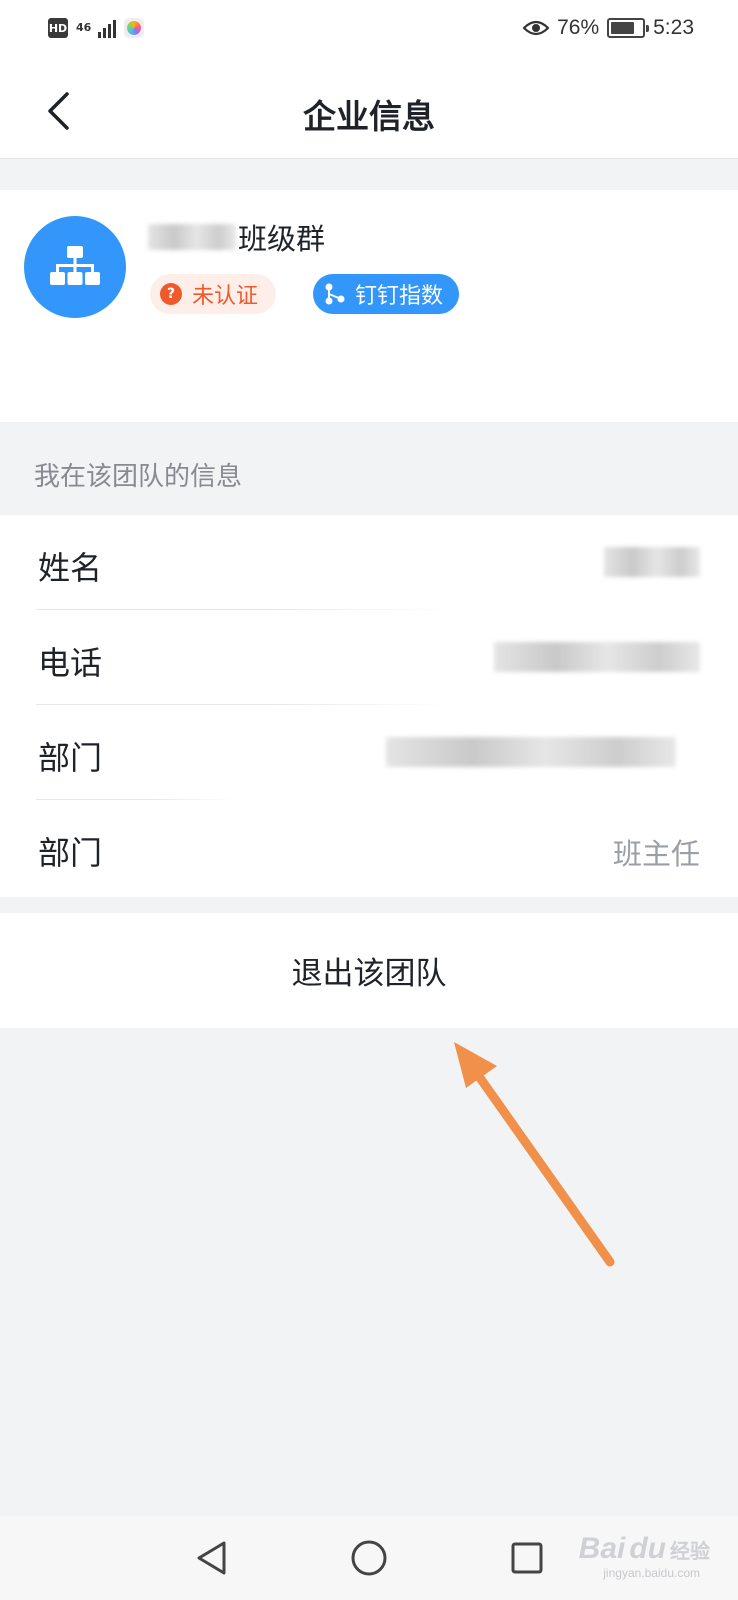  Describe the element at coordinates (369, 562) in the screenshot. I see `info-row-name: 姓名` at that location.